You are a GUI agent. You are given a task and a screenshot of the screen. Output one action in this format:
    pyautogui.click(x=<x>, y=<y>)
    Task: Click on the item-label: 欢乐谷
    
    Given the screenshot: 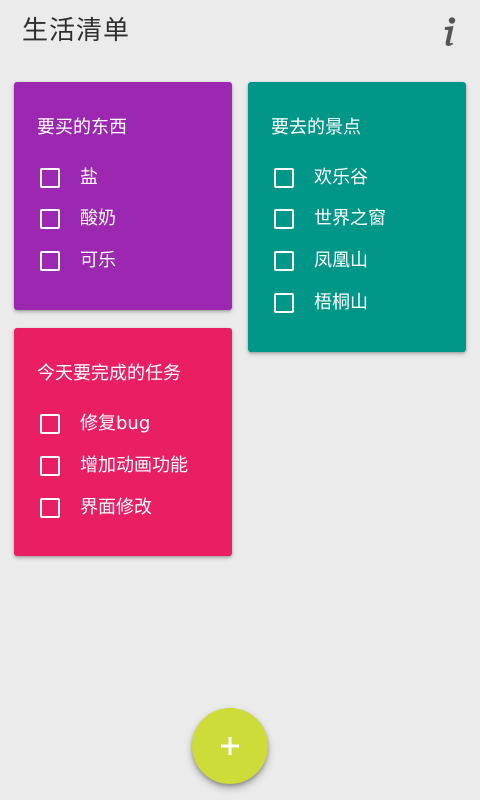 What is the action you would take?
    pyautogui.click(x=341, y=177)
    